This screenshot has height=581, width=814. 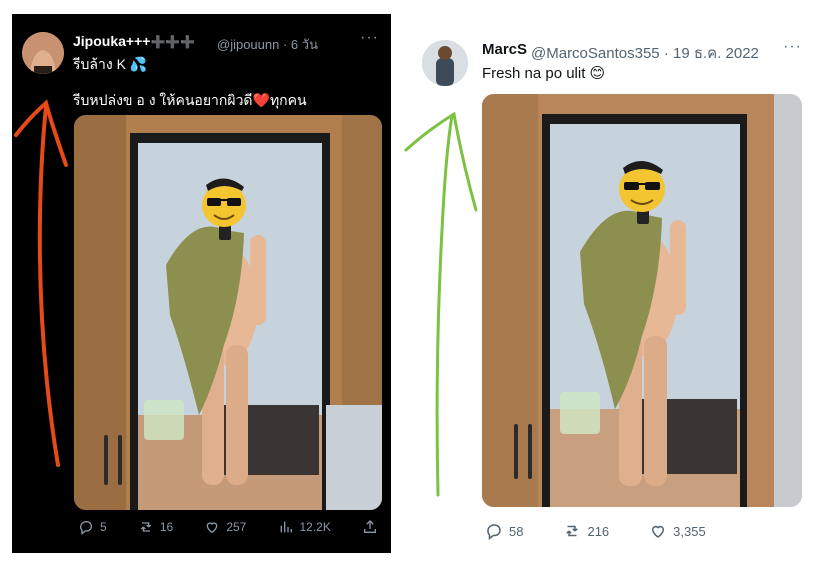 I want to click on left-handle-time: @jipouunn · 6 วัน, so click(x=267, y=44).